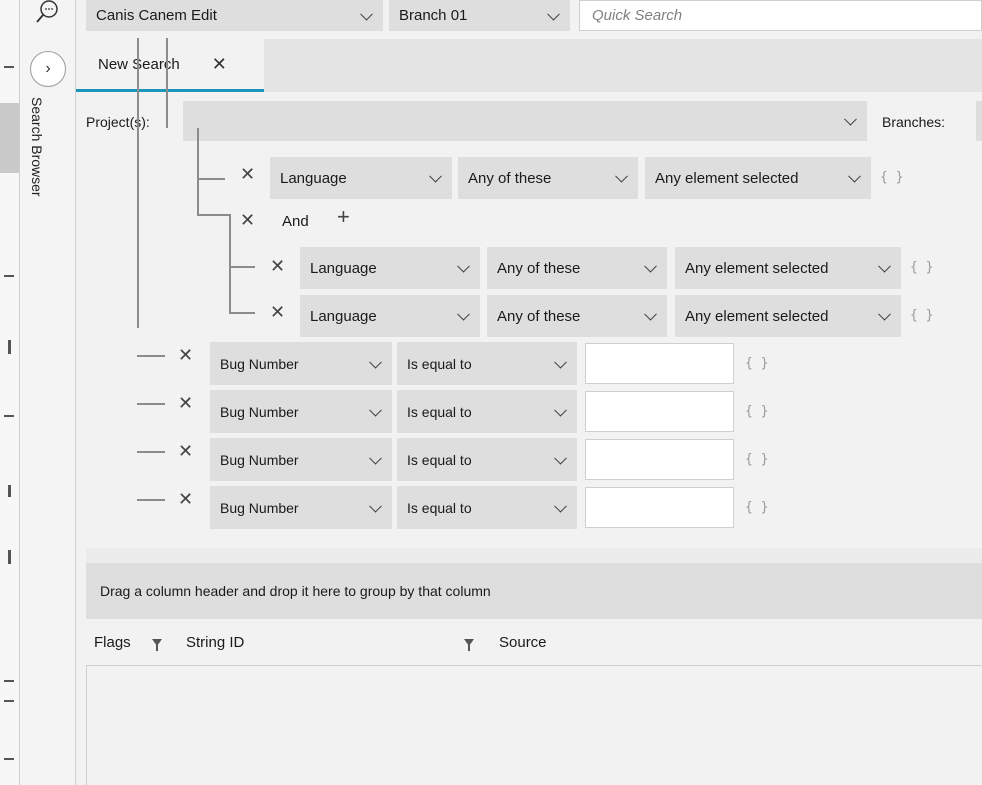 This screenshot has height=785, width=982. What do you see at coordinates (10, 392) in the screenshot?
I see `left-edge-strip` at bounding box center [10, 392].